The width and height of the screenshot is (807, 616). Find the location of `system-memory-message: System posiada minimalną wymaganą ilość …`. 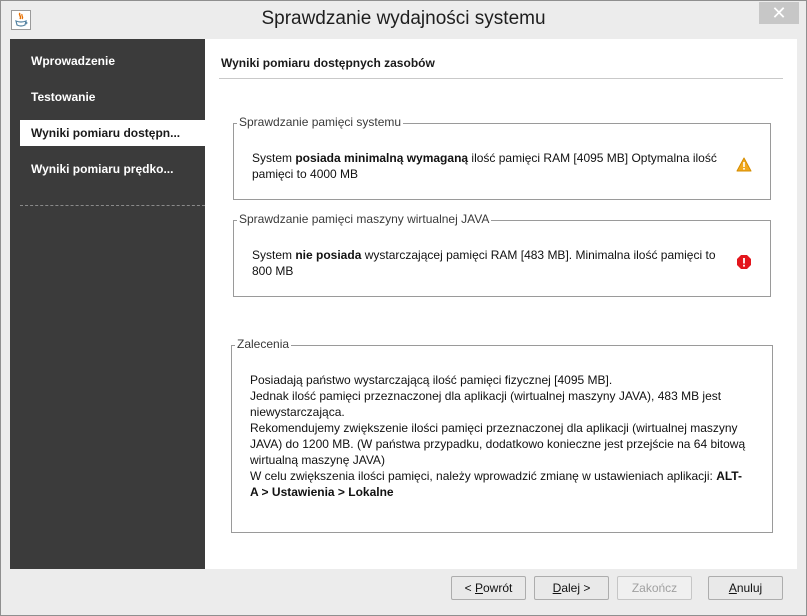

system-memory-message: System posiada minimalną wymaganą ilość … is located at coordinates (484, 166).